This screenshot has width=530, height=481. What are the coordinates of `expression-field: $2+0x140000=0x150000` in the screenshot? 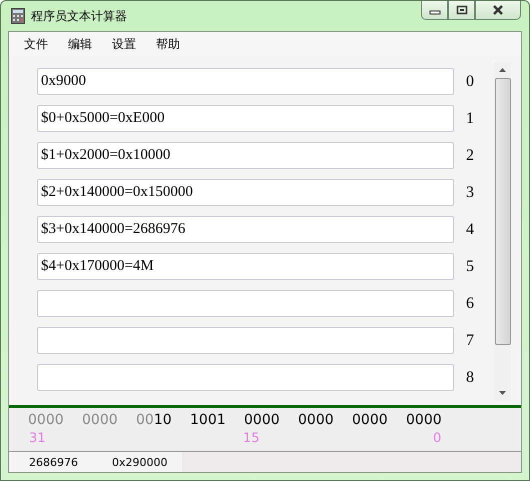 It's located at (245, 192).